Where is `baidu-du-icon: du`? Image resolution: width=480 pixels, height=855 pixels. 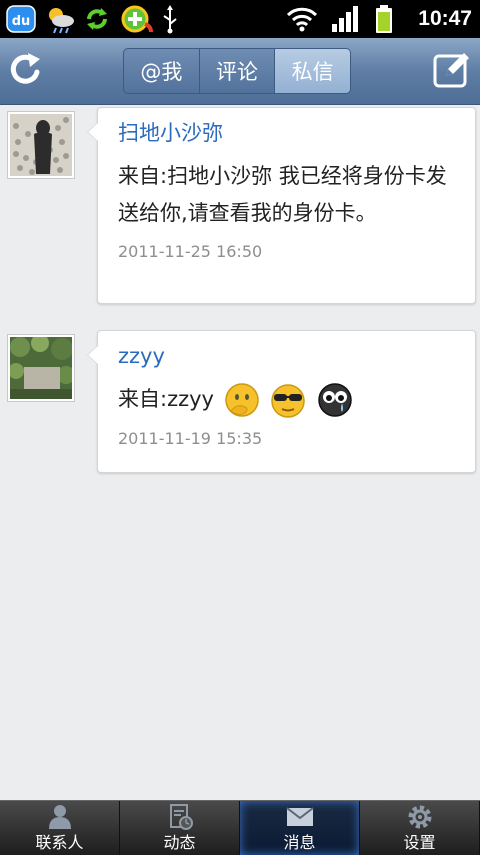
baidu-du-icon: du is located at coordinates (21, 19).